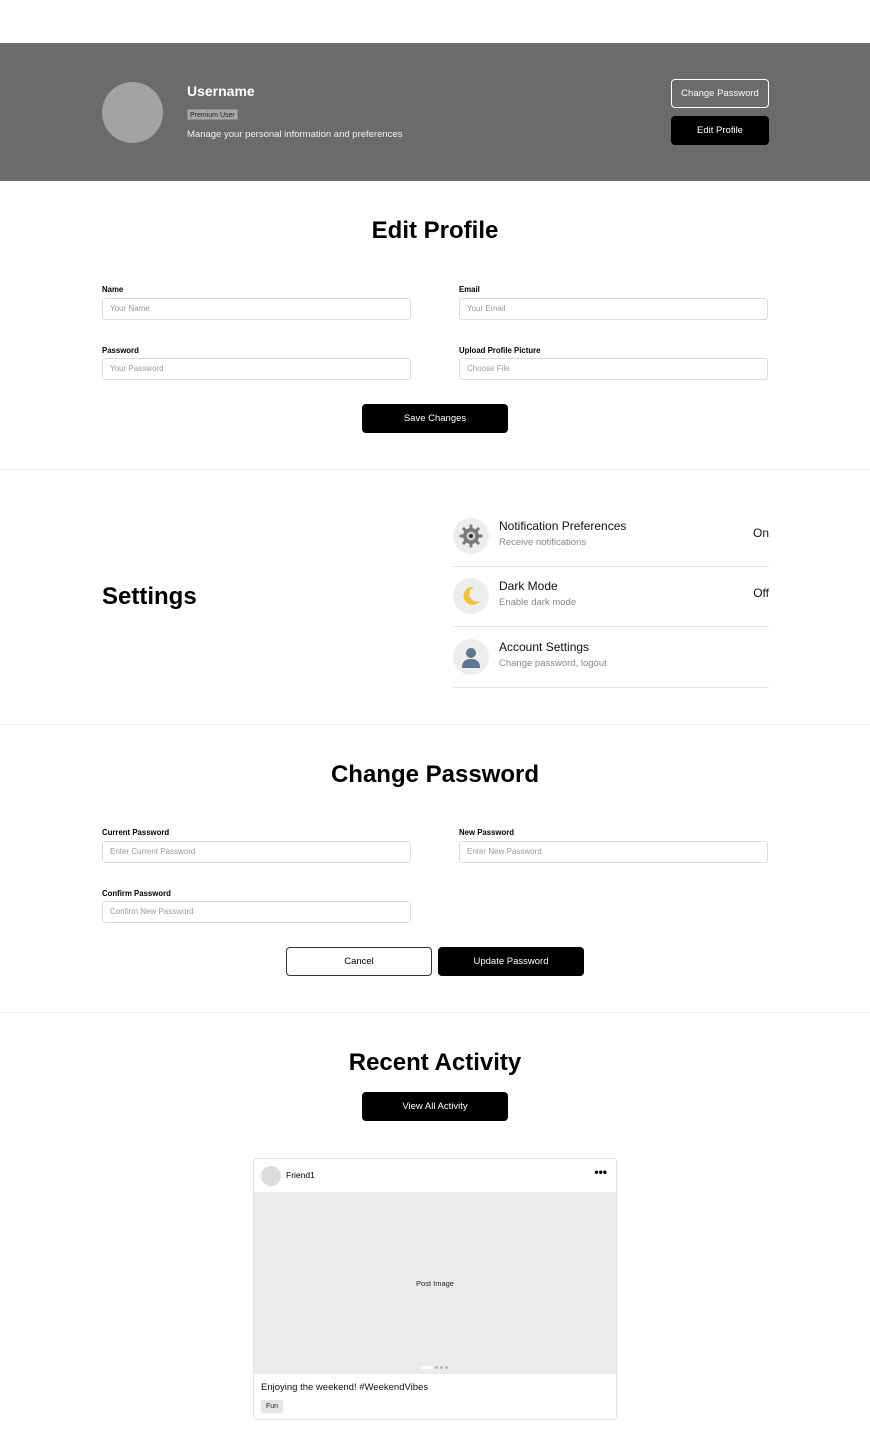 Image resolution: width=870 pixels, height=1454 pixels. I want to click on premium-badge: Premium User, so click(212, 114).